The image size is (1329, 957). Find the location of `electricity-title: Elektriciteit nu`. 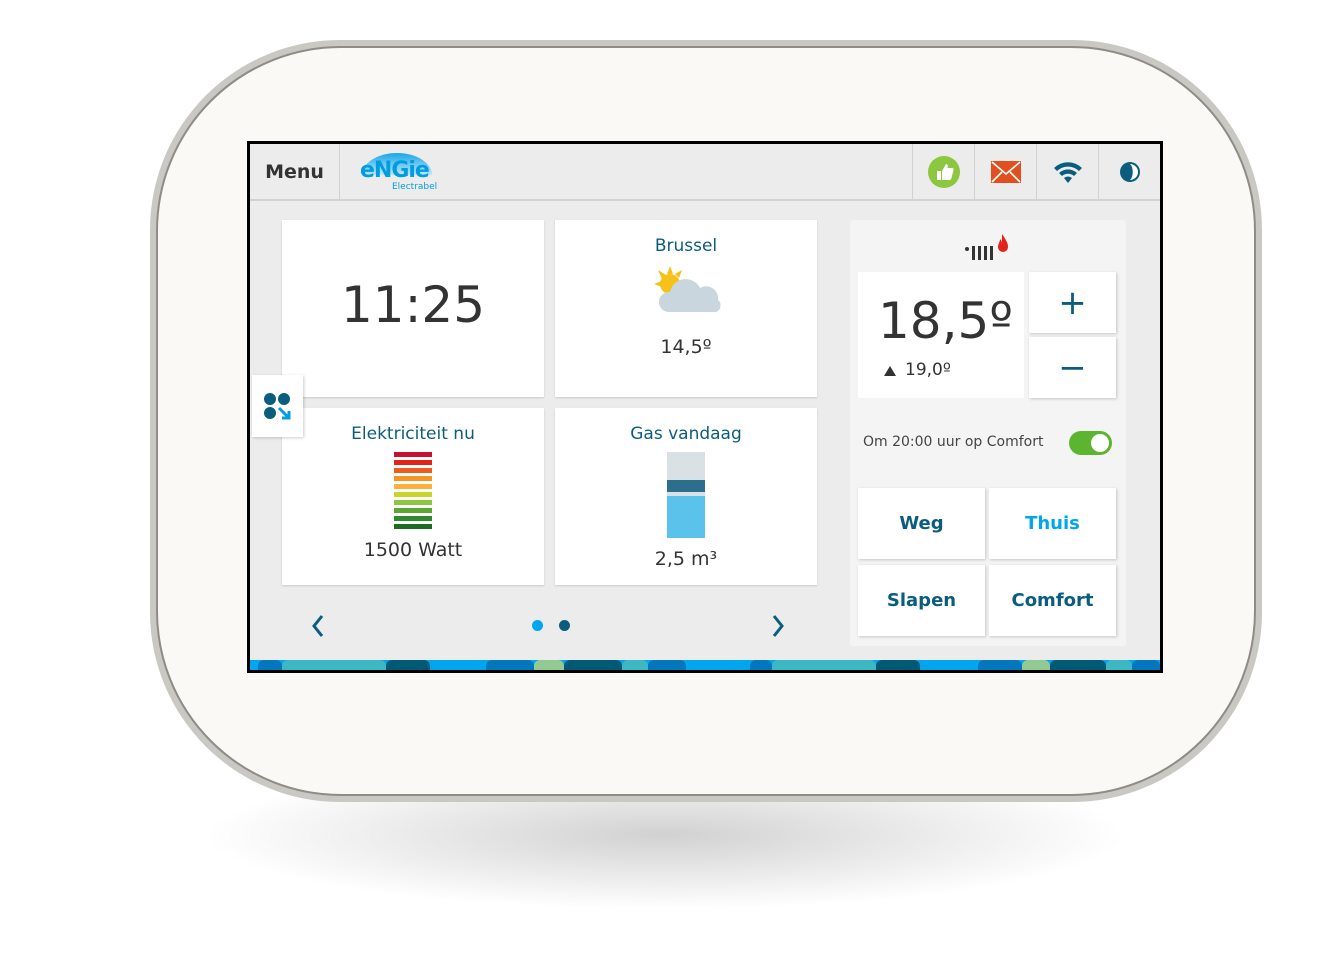

electricity-title: Elektriciteit nu is located at coordinates (413, 434).